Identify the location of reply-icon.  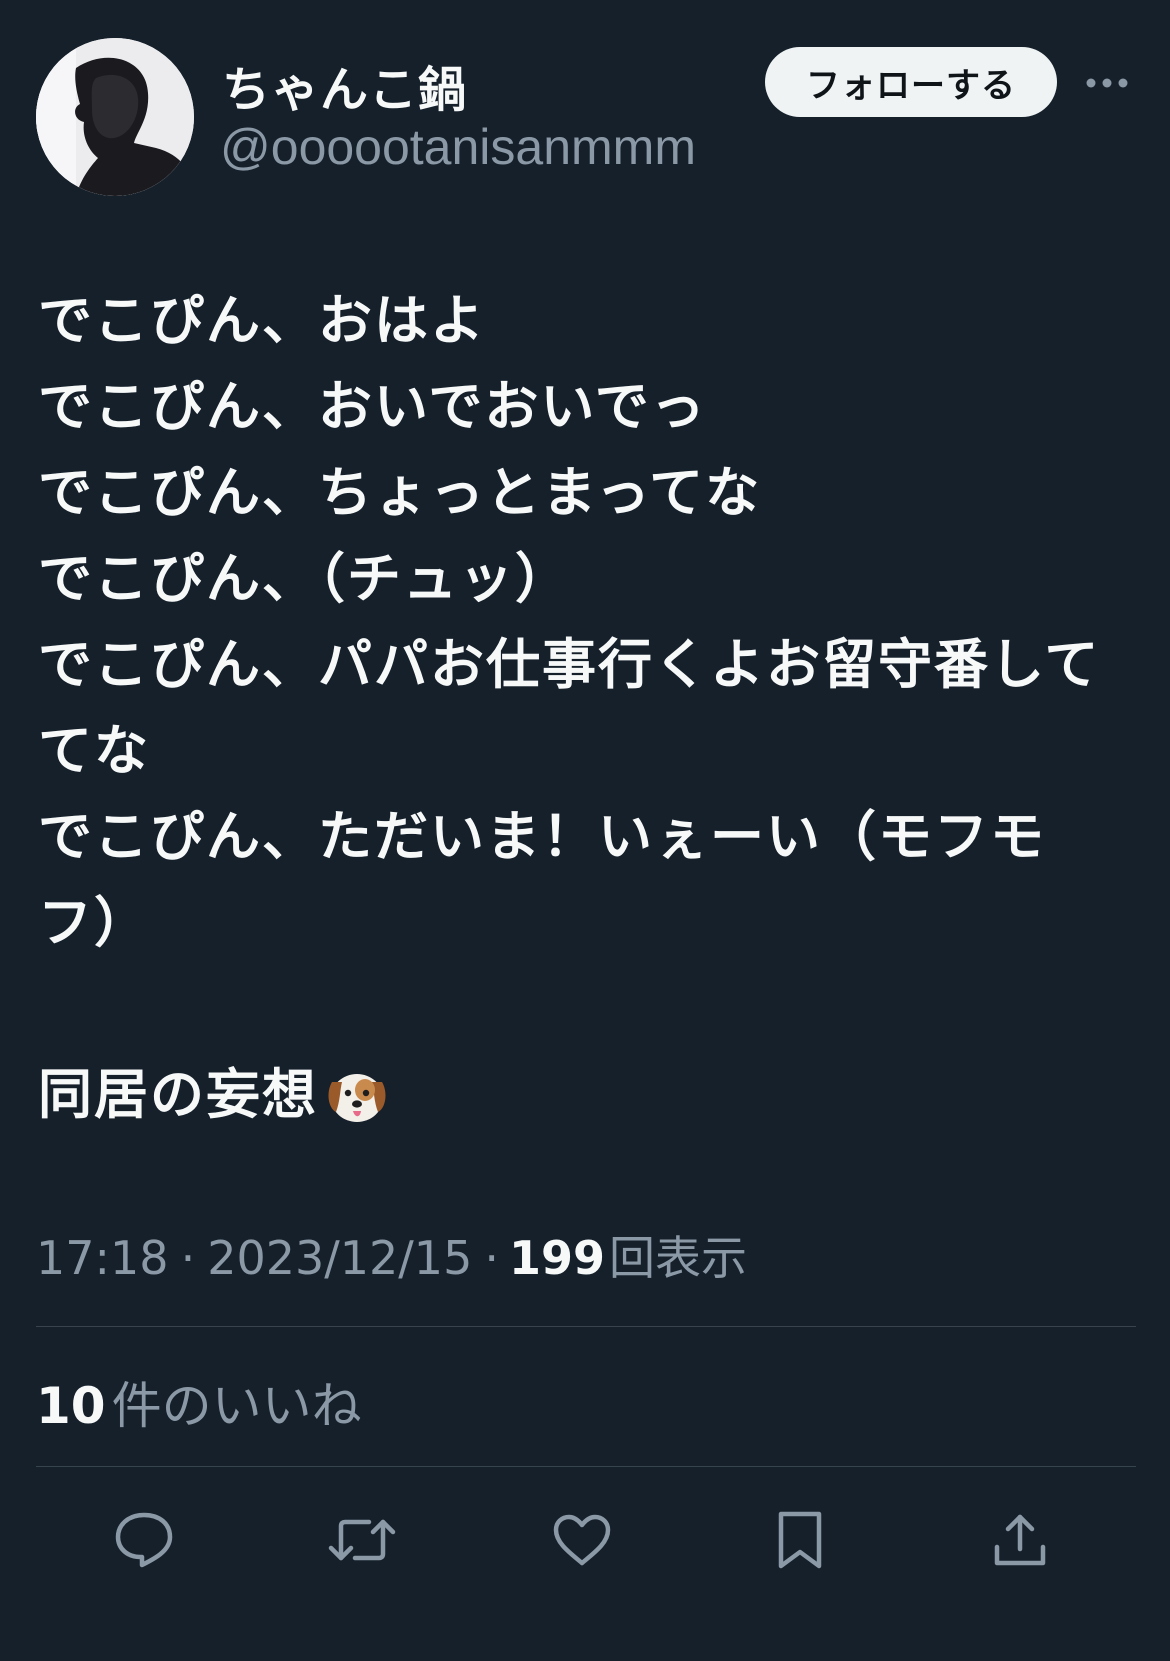
(144, 1540).